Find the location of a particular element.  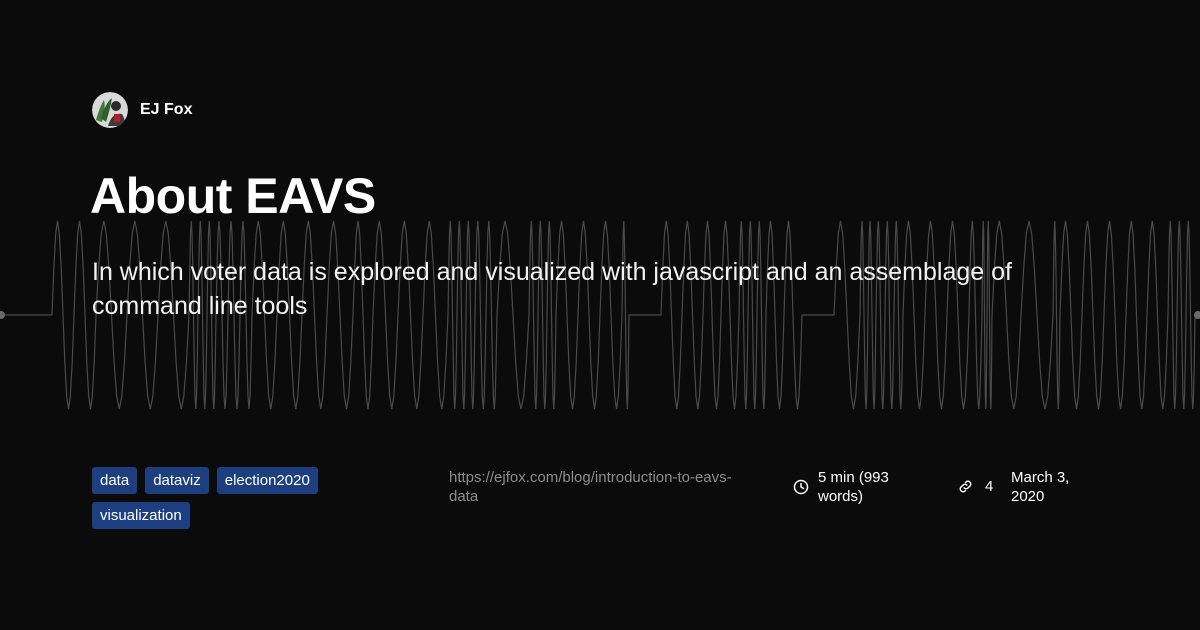

post-date: March 3, 2020 is located at coordinates (1040, 487).